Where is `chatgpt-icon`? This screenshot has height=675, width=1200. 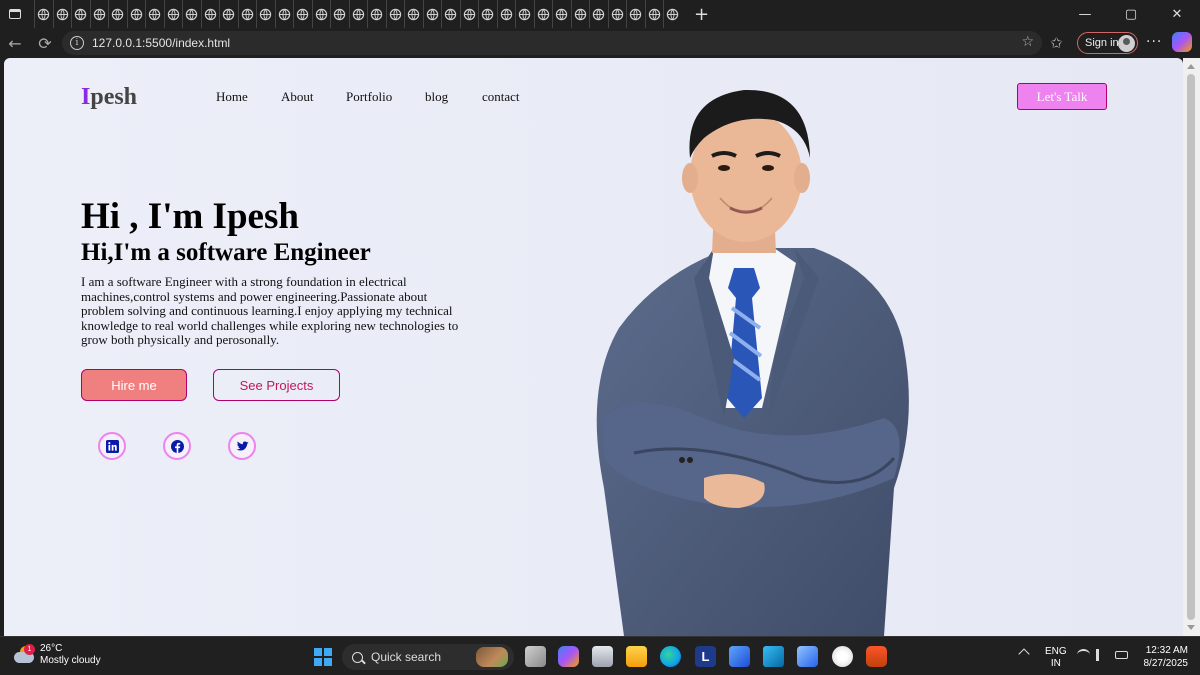
chatgpt-icon is located at coordinates (842, 656).